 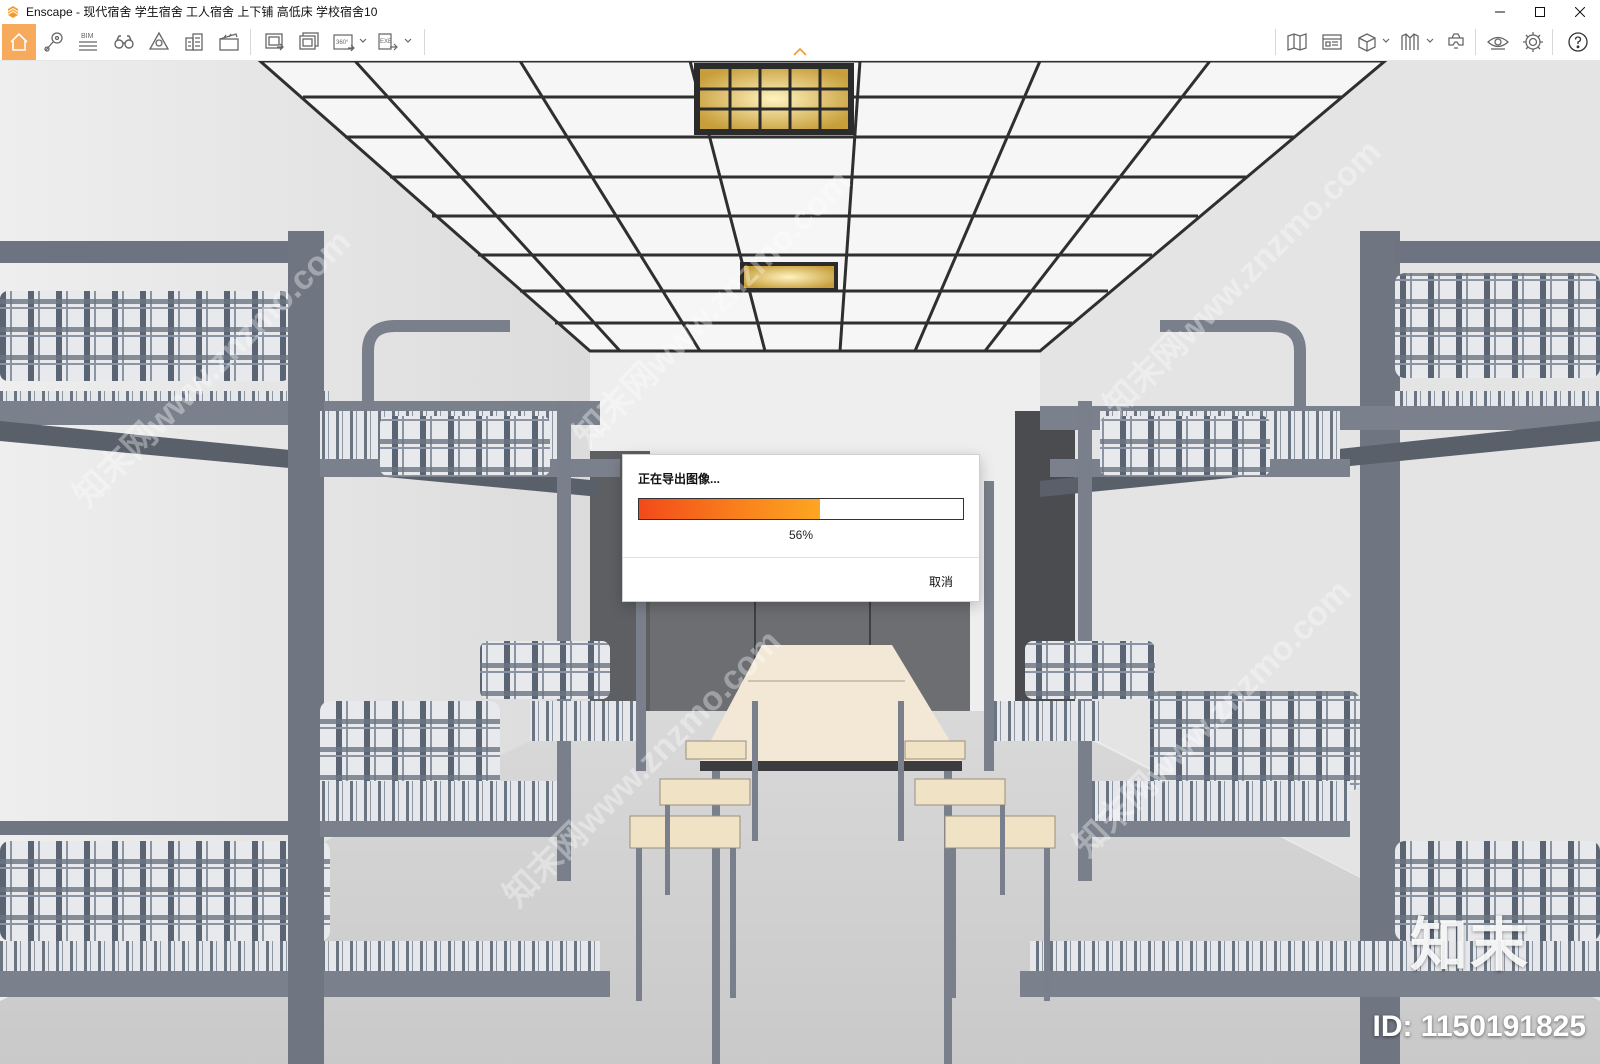 I want to click on settings-gear-icon, so click(x=1533, y=42).